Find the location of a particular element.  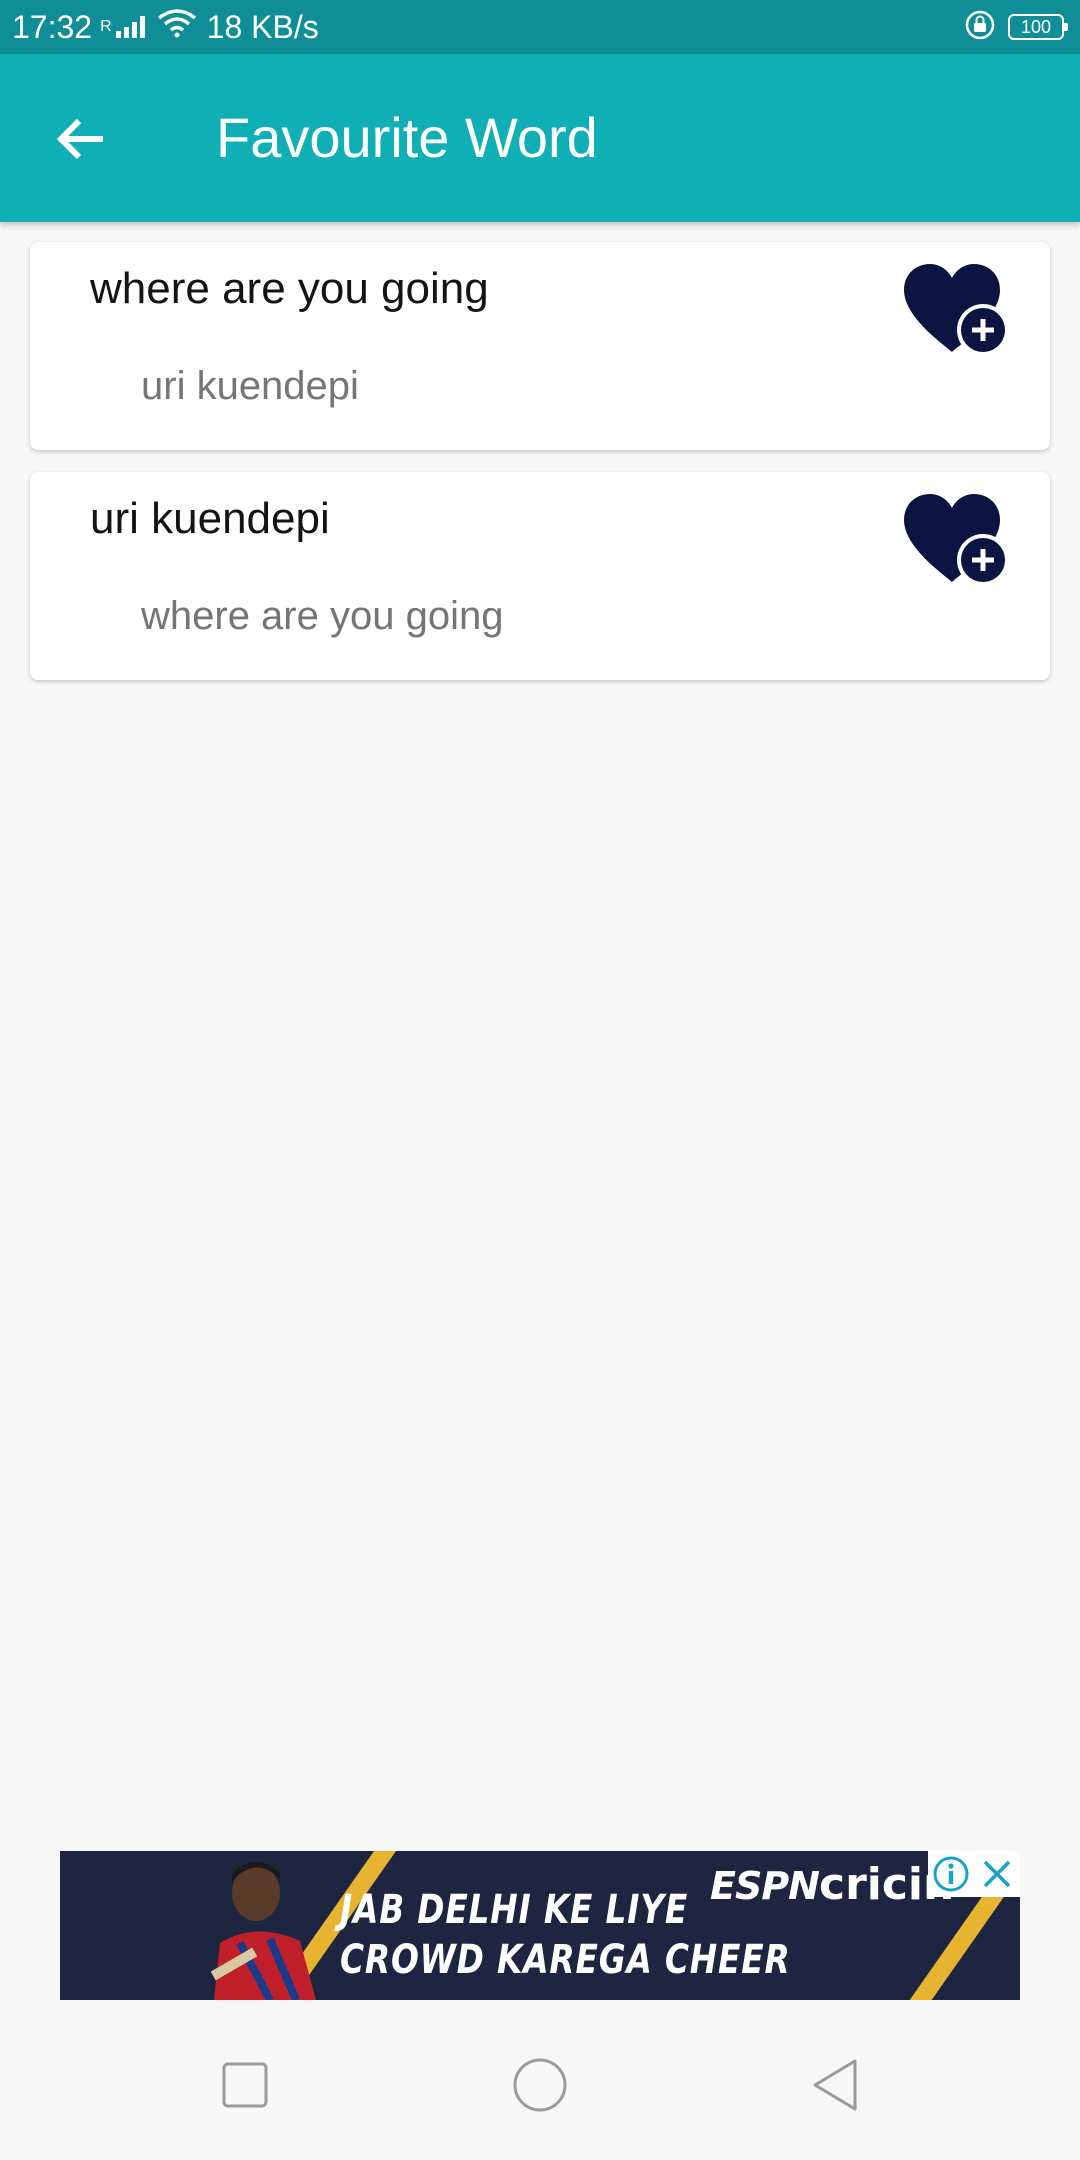

word-card: uri kuendepi where are you going is located at coordinates (540, 576).